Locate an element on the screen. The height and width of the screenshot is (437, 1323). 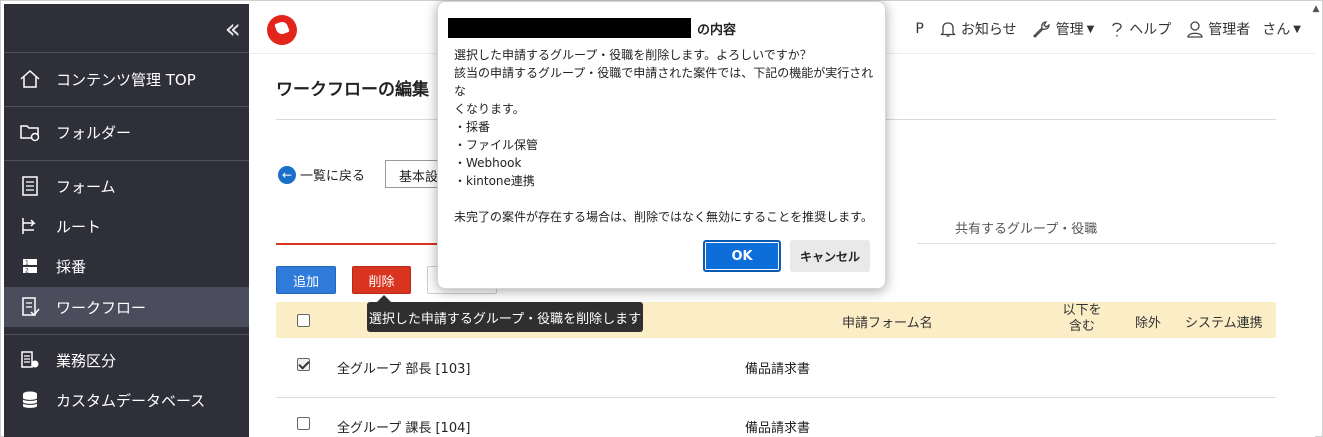
dialog-title-suffix: の内容 is located at coordinates (717, 30).